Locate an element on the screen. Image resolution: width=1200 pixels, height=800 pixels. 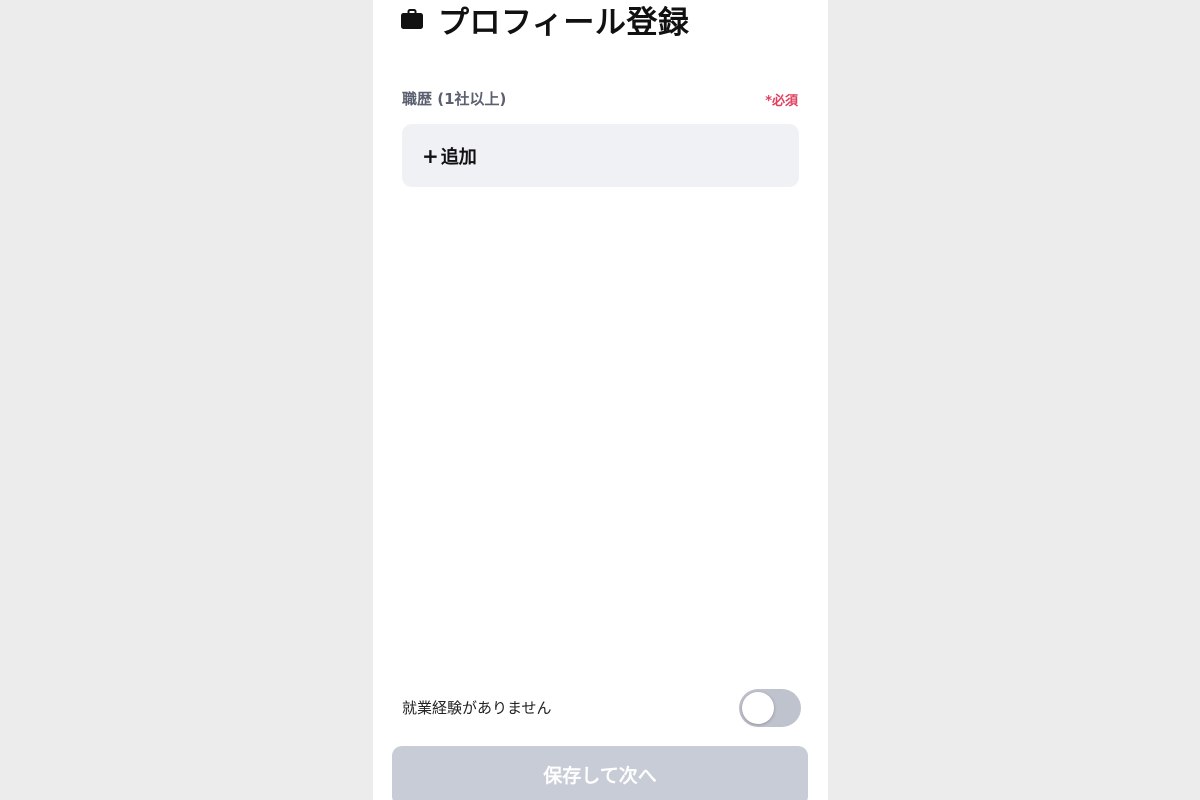
required-badge: *必須 is located at coordinates (781, 101).